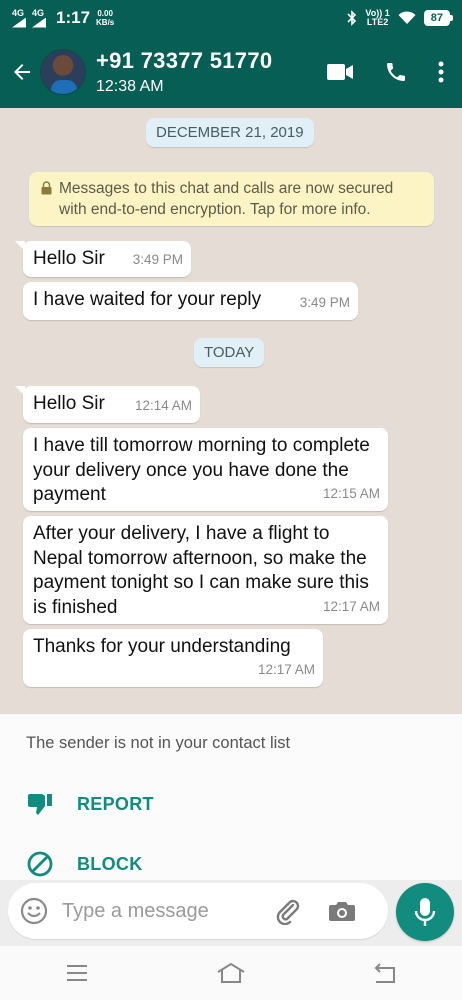  I want to click on block-button: BLOCK, so click(84, 864).